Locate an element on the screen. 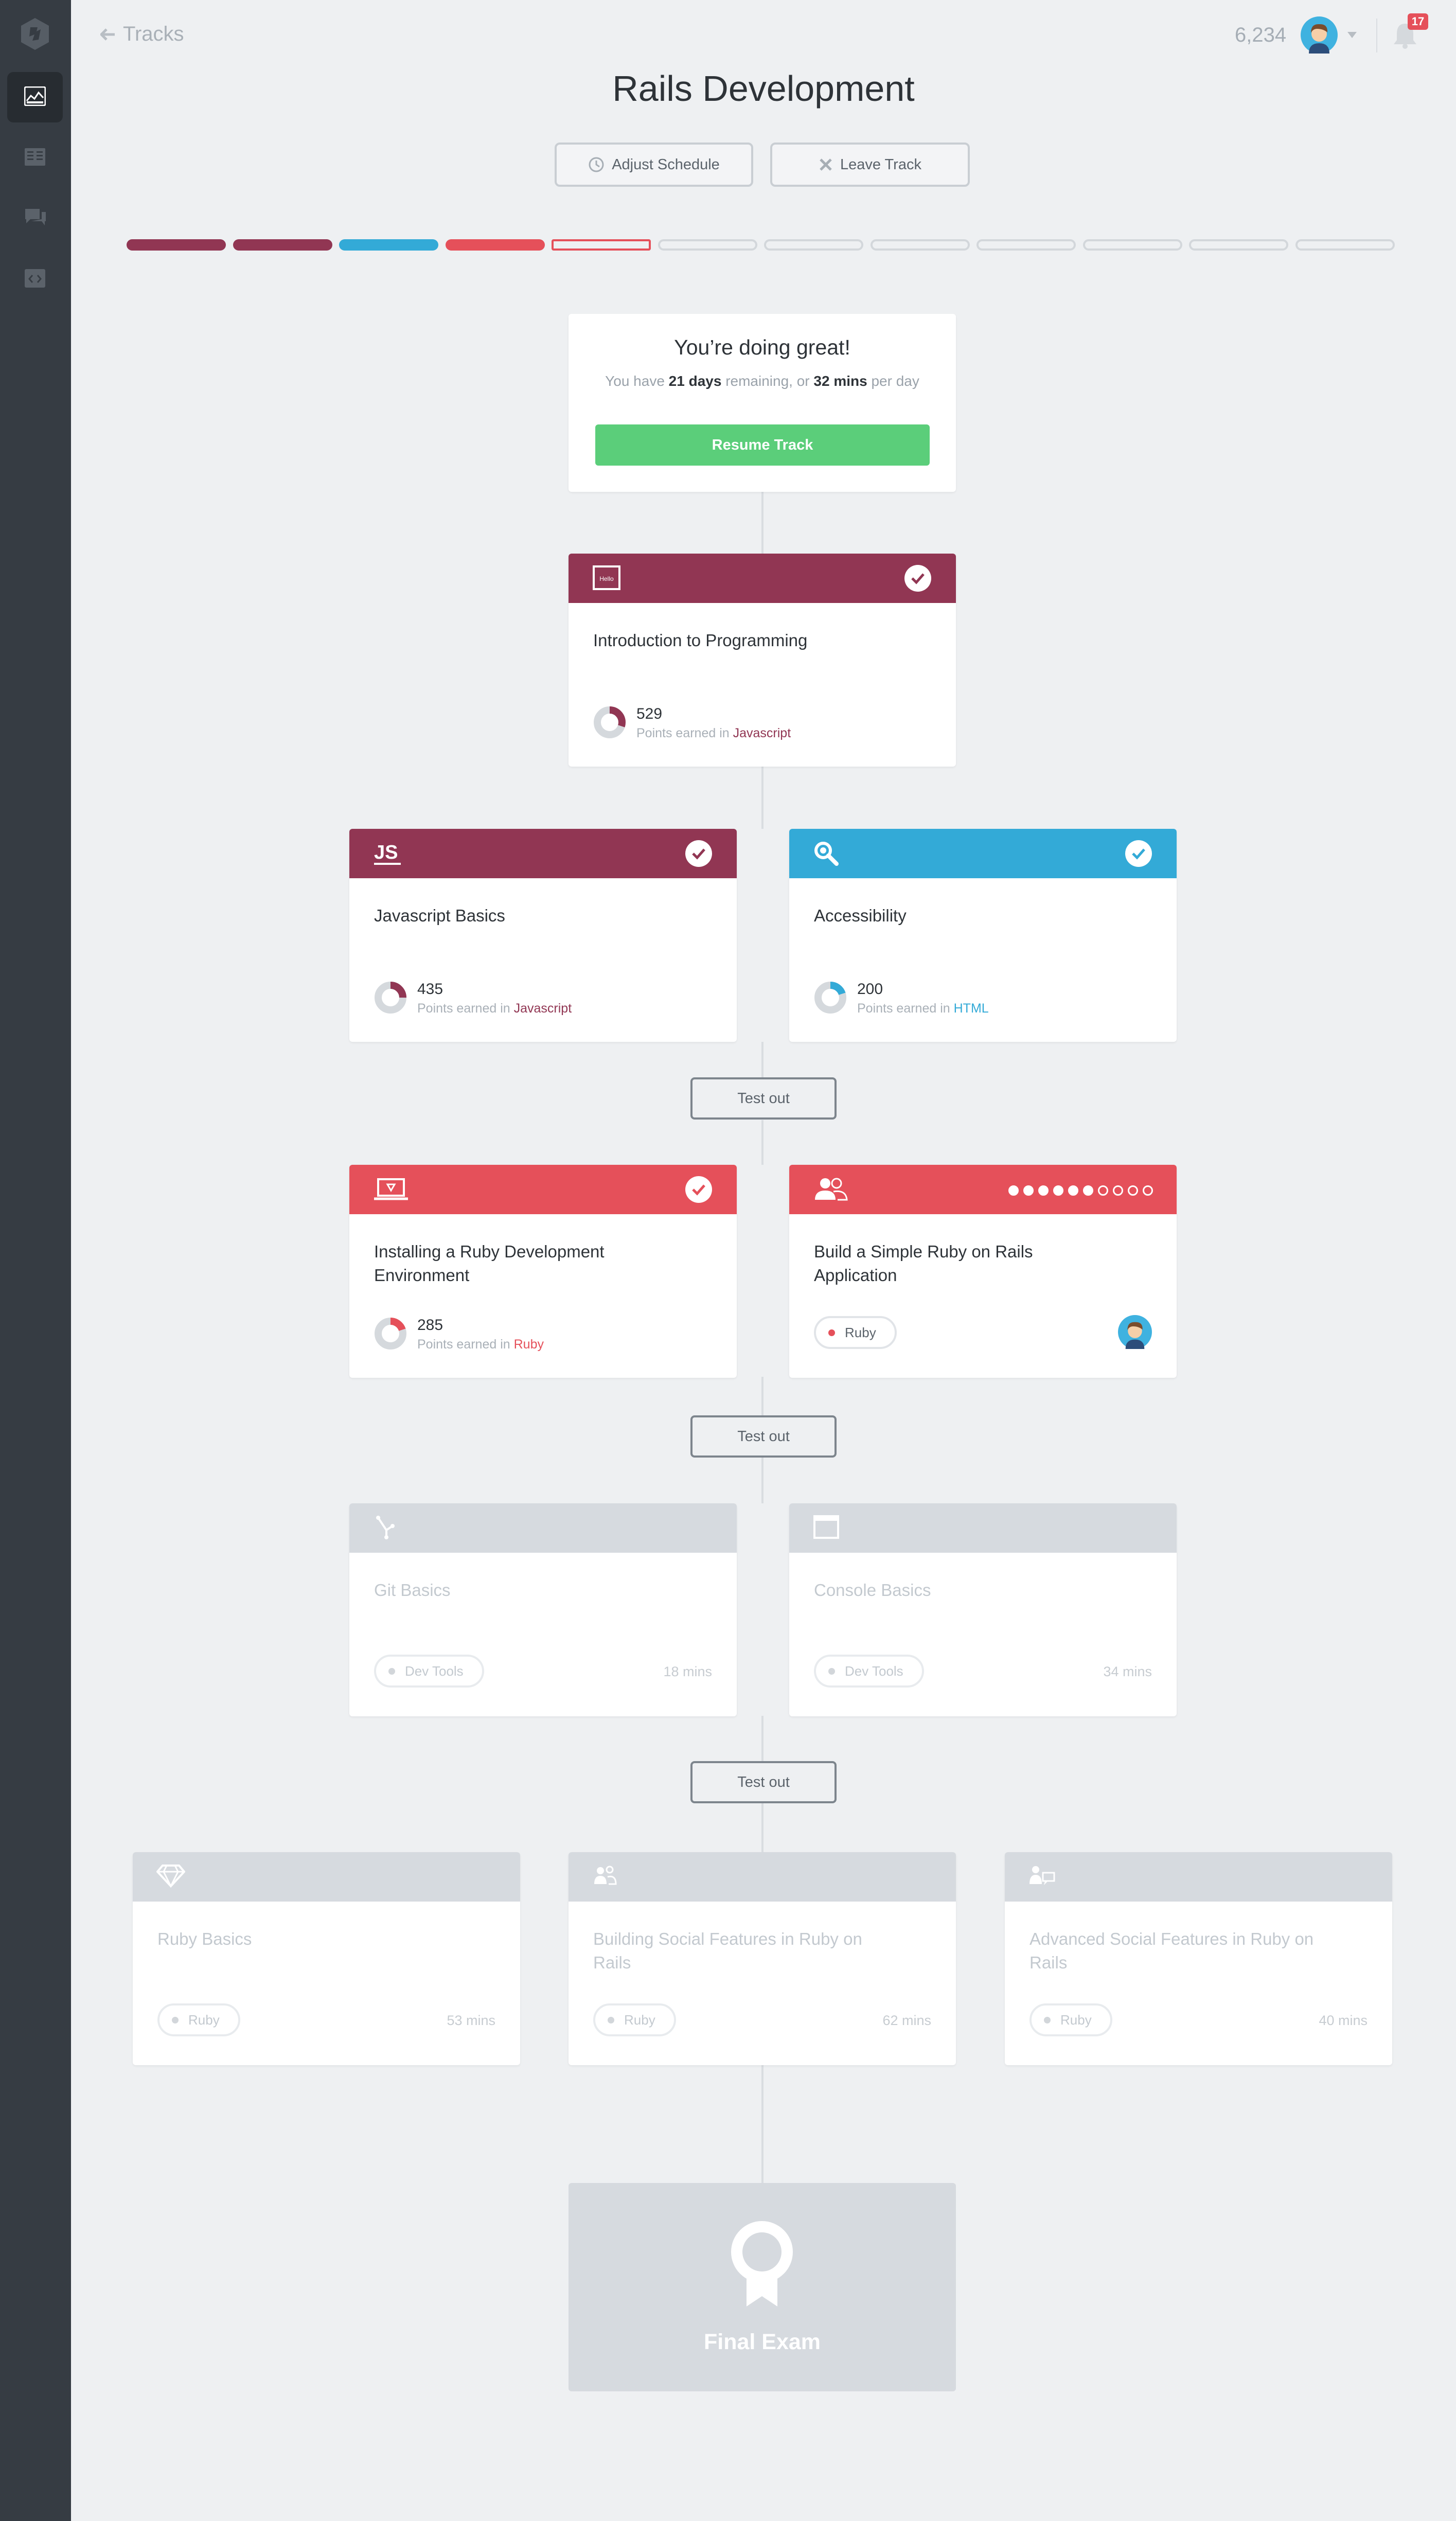 The height and width of the screenshot is (2521, 1456). points-caption: Points earned in HTML is located at coordinates (923, 1008).